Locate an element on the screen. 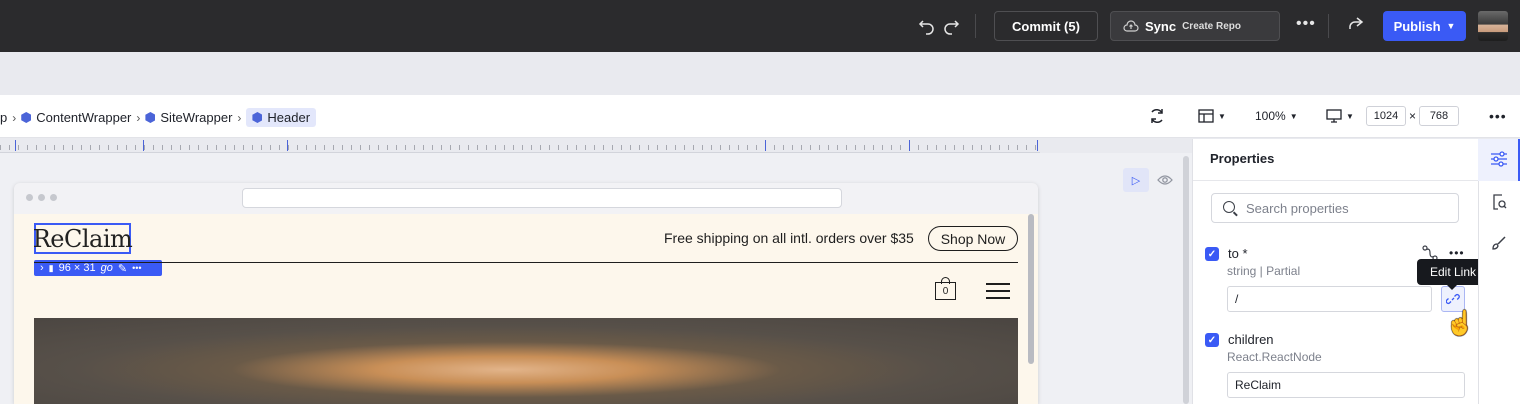 This screenshot has height=404, width=1520. link-icon is located at coordinates (1453, 299).